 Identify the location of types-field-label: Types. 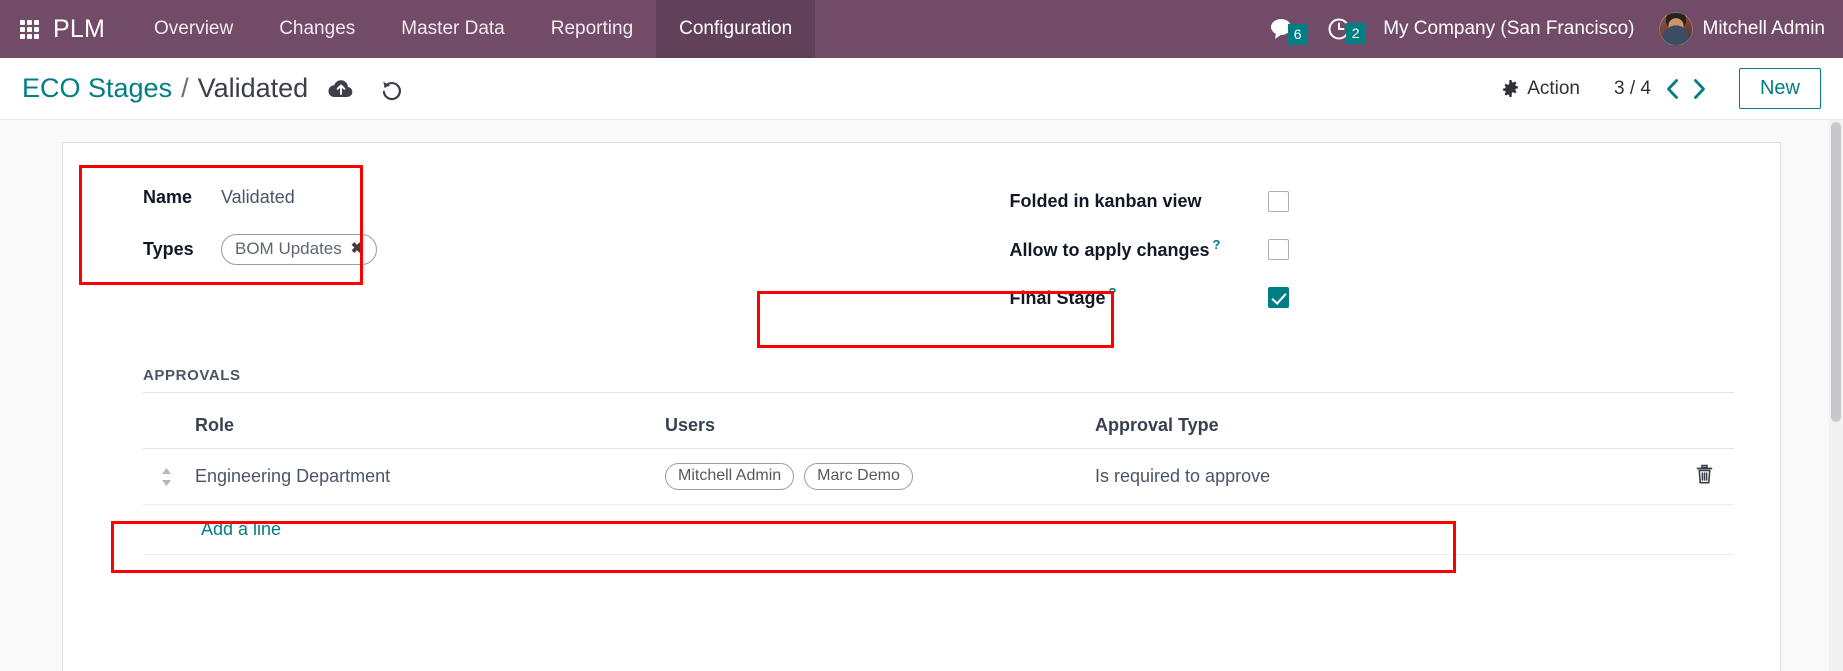
(168, 248).